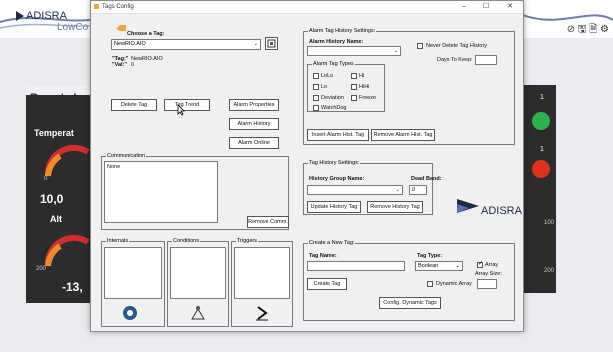 The height and width of the screenshot is (352, 613). Describe the element at coordinates (480, 264) in the screenshot. I see `array-checkbox` at that location.